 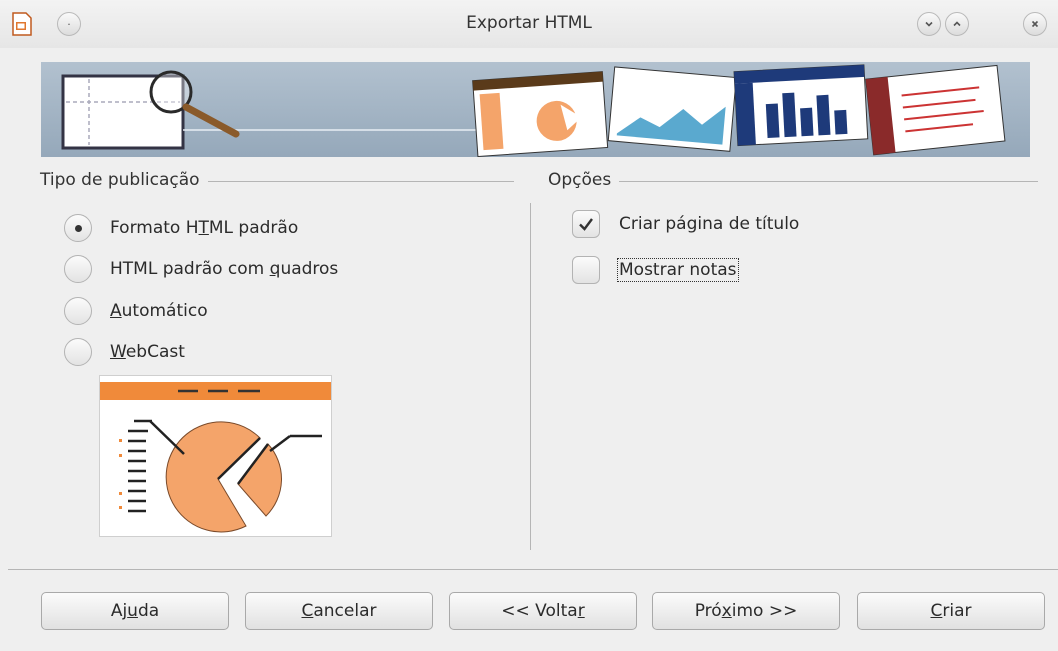 I want to click on radio-standard-html: Formato HTML padrão, so click(x=181, y=228).